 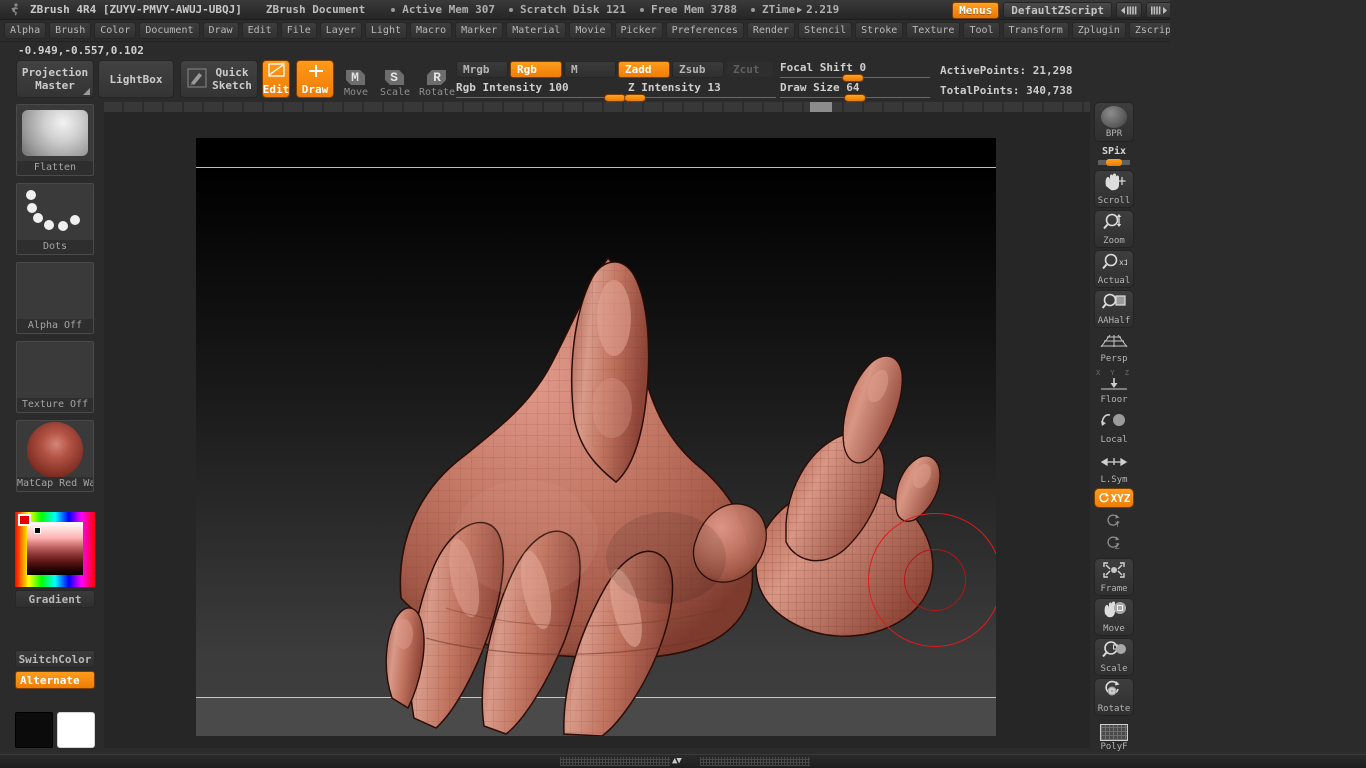 I want to click on spix-slider-knob, so click(x=1114, y=162).